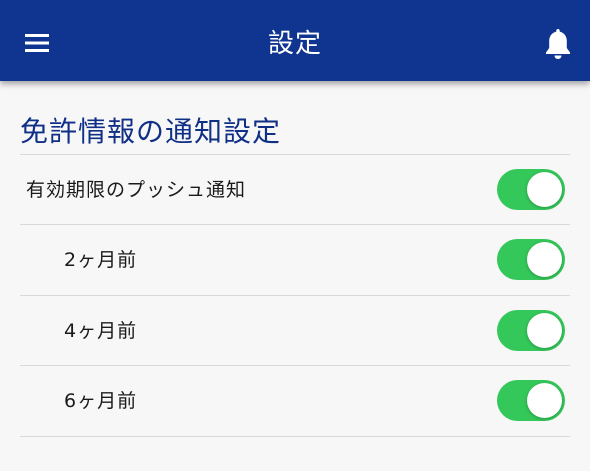 The image size is (590, 471). I want to click on hamburger-menu-icon, so click(37, 43).